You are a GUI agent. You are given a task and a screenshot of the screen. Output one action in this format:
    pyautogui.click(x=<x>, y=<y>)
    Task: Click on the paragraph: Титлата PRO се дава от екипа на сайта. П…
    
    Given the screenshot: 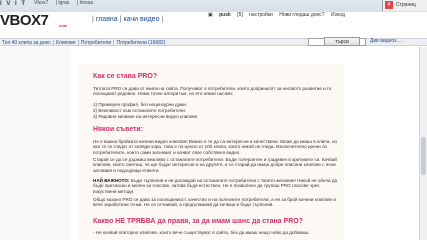 What is the action you would take?
    pyautogui.click(x=212, y=91)
    